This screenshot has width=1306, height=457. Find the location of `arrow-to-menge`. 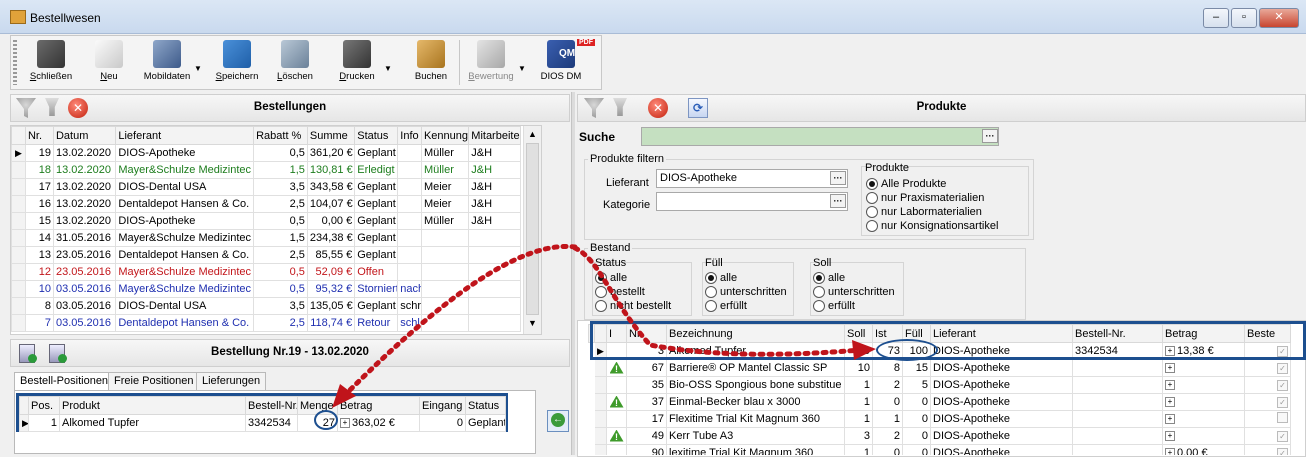

arrow-to-menge is located at coordinates (460, 320).